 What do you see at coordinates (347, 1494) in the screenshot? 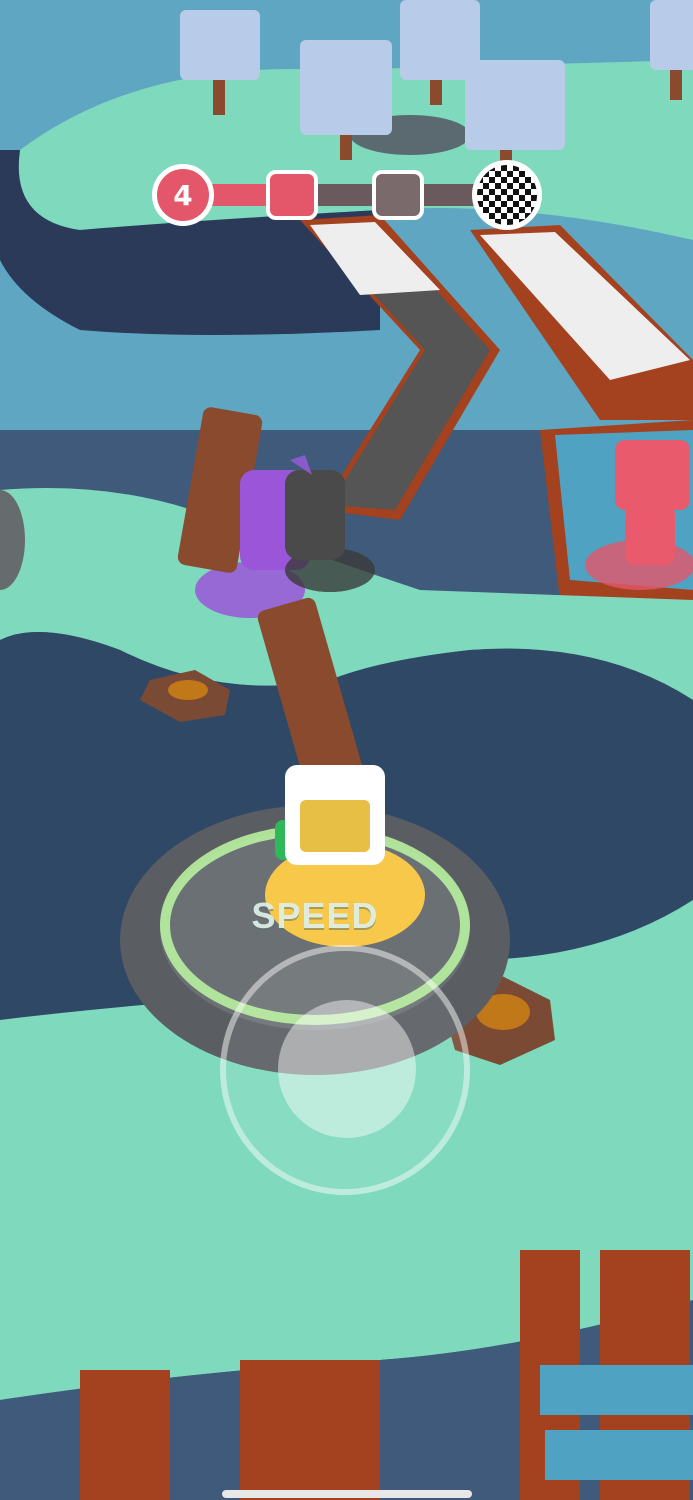
I see `home-indicator` at bounding box center [347, 1494].